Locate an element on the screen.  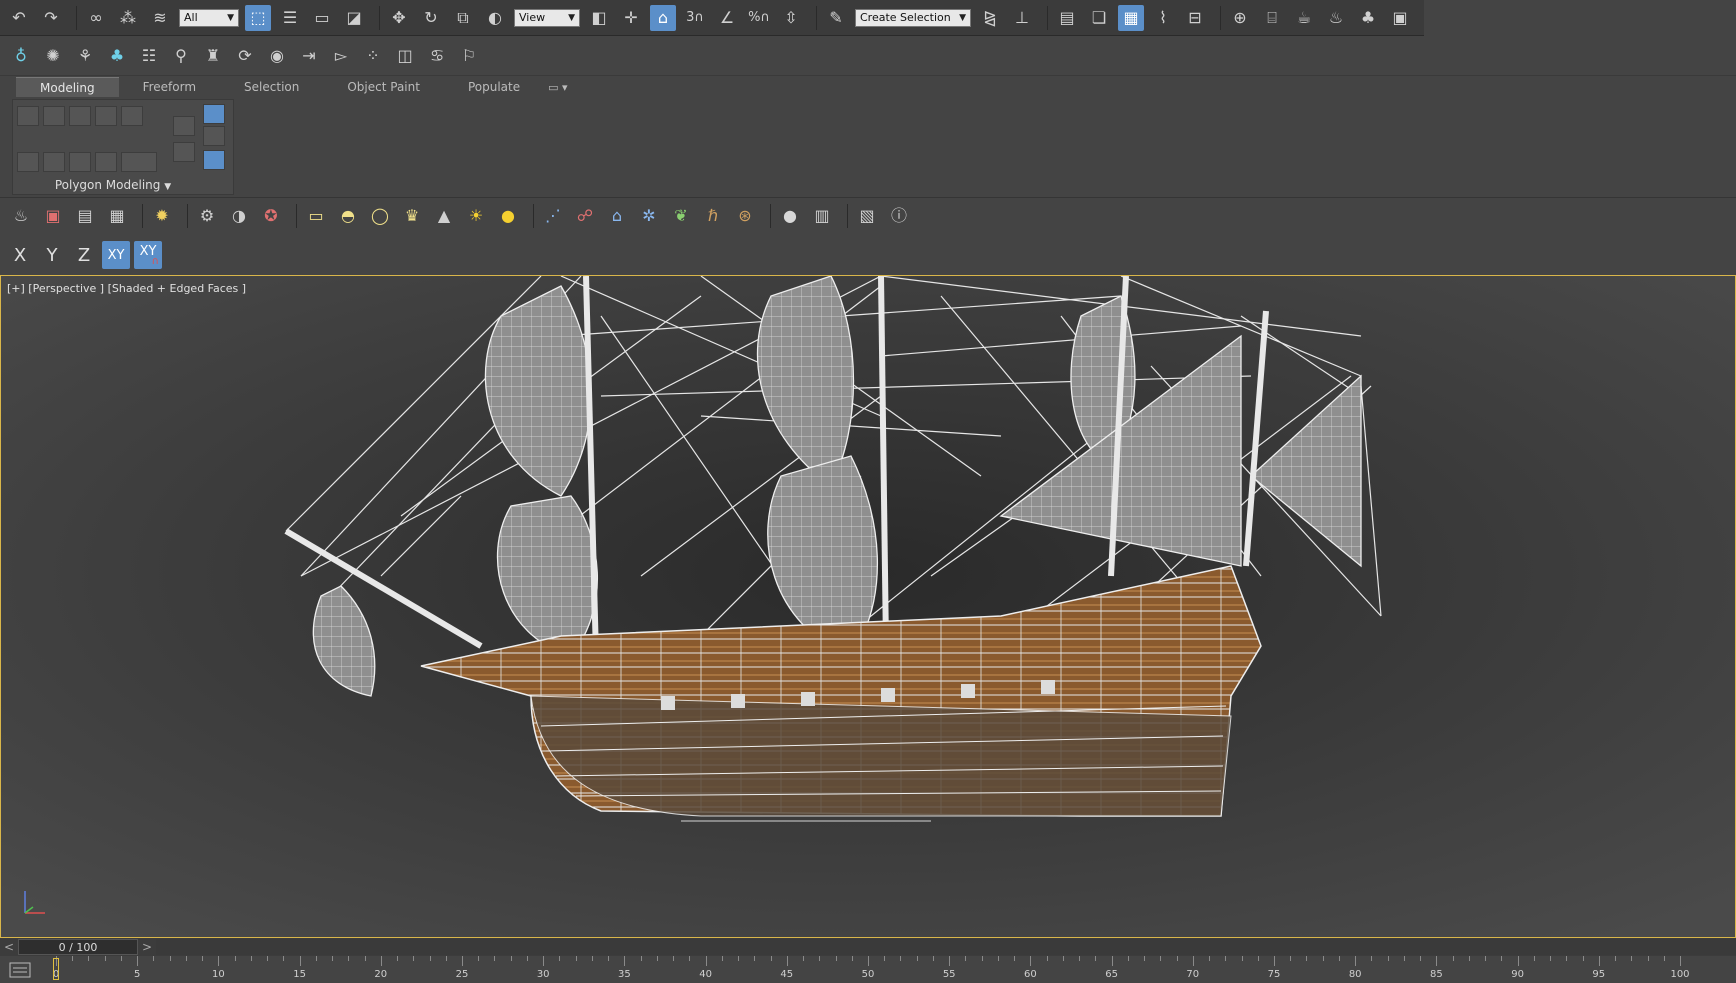
constrain-z-button: Z is located at coordinates (84, 255).